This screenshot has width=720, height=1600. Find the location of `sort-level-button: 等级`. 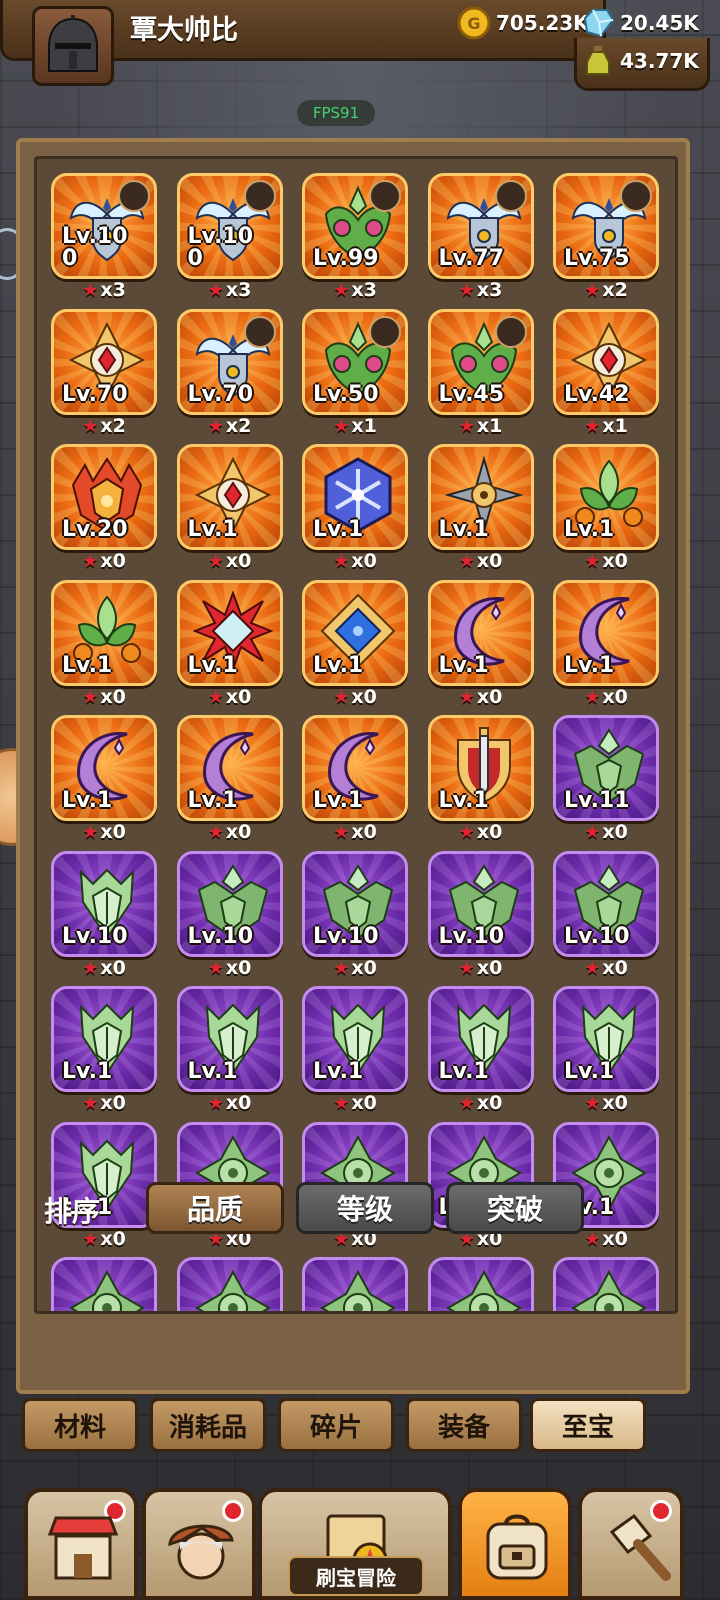

sort-level-button: 等级 is located at coordinates (365, 1208).